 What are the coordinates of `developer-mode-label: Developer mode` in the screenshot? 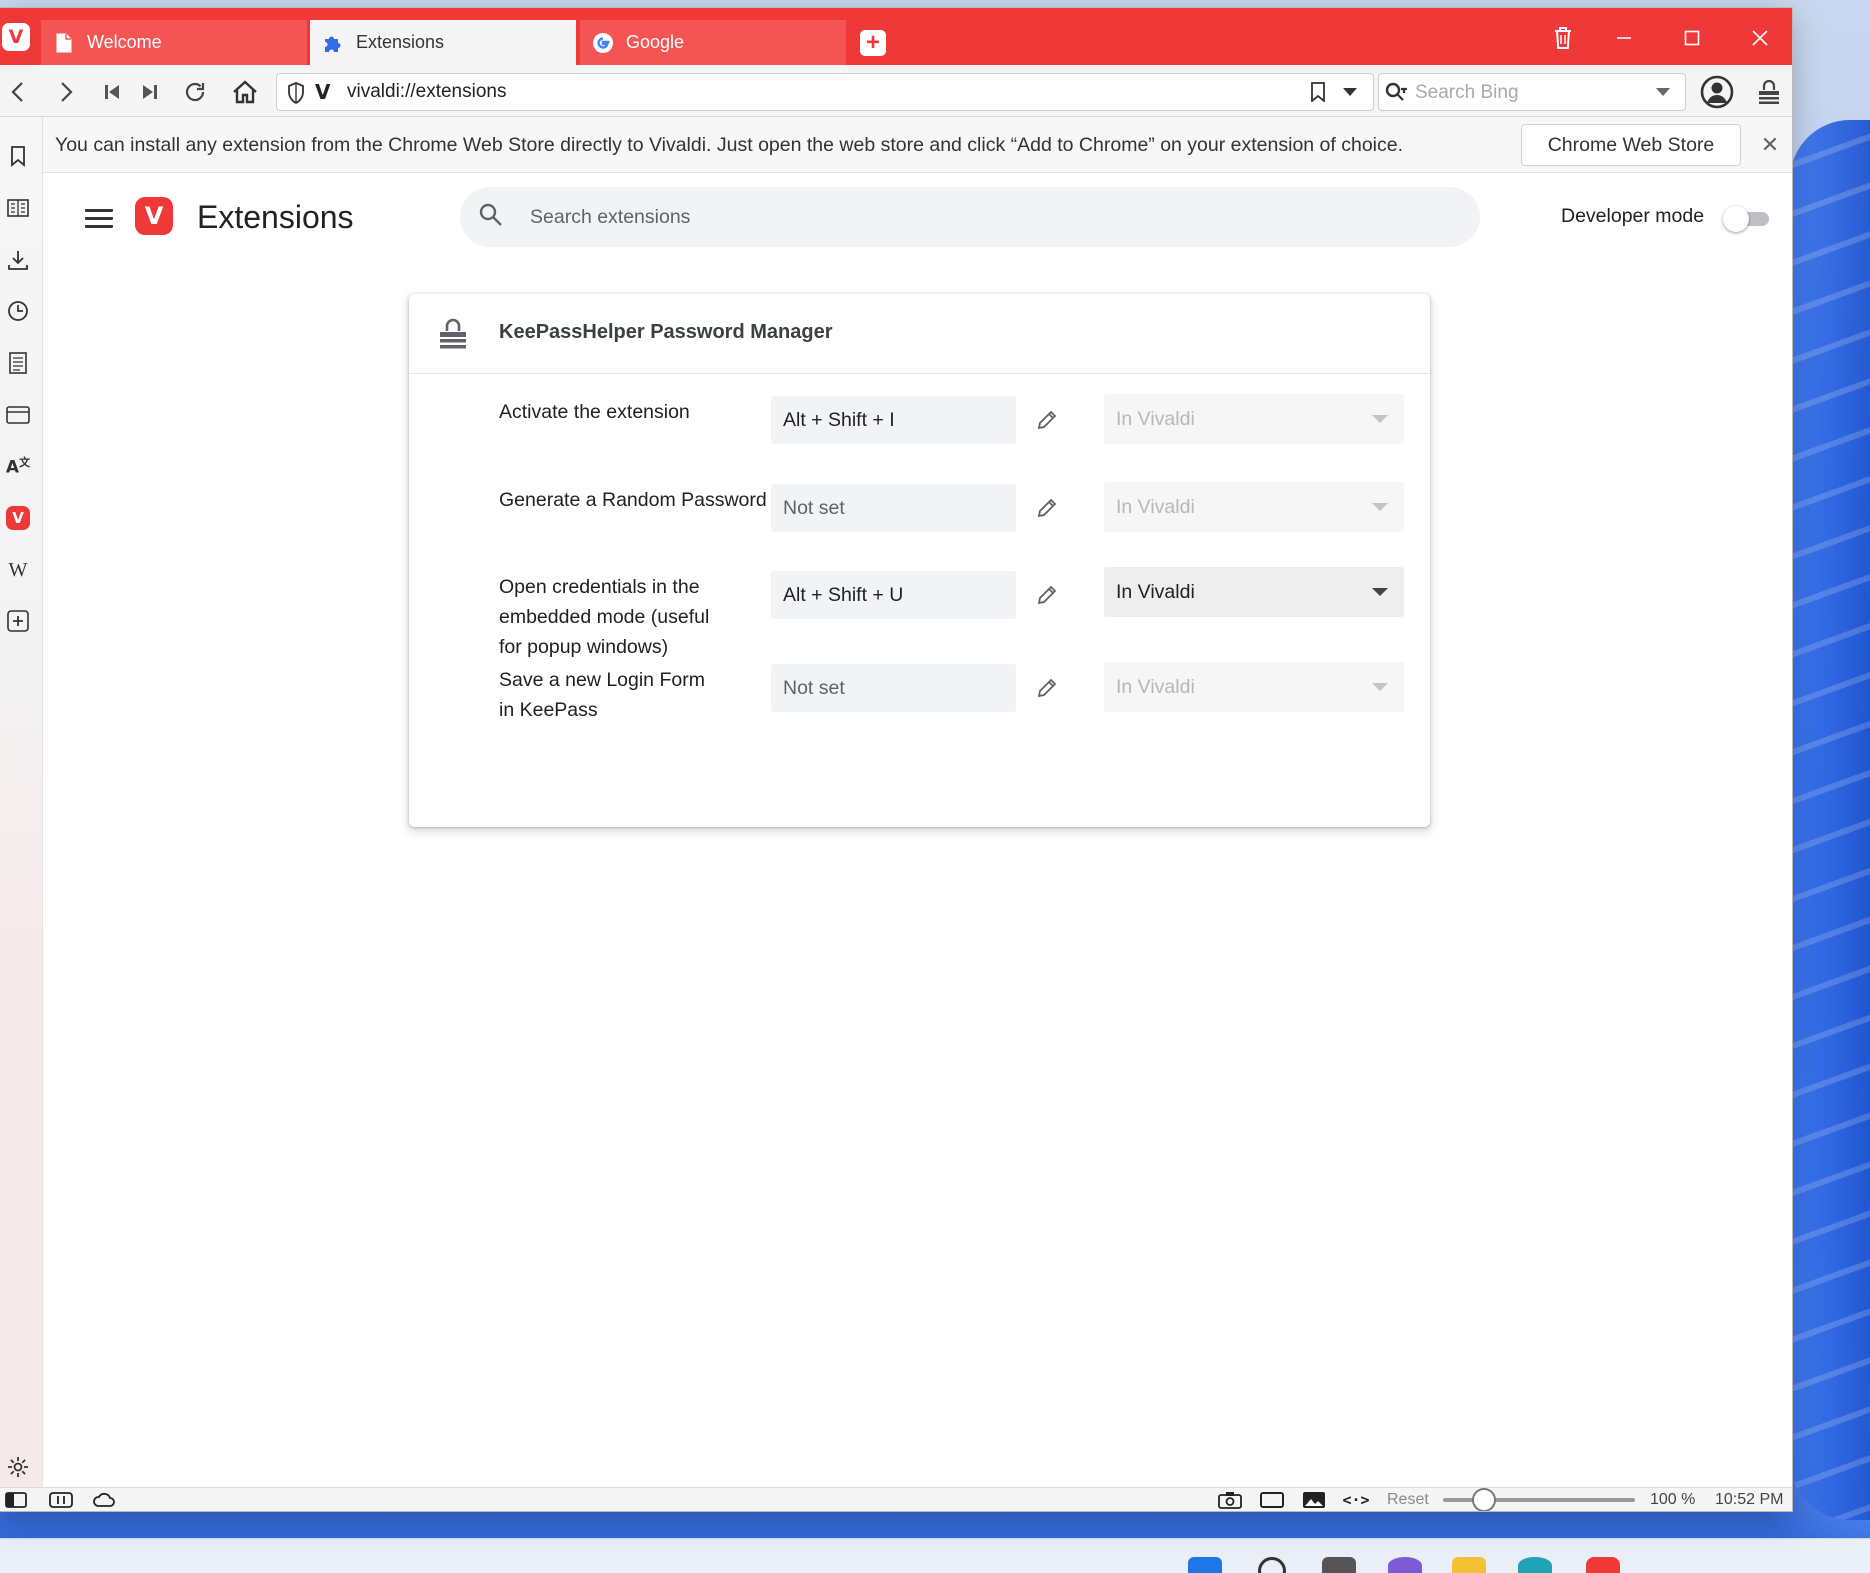 It's located at (1633, 216).